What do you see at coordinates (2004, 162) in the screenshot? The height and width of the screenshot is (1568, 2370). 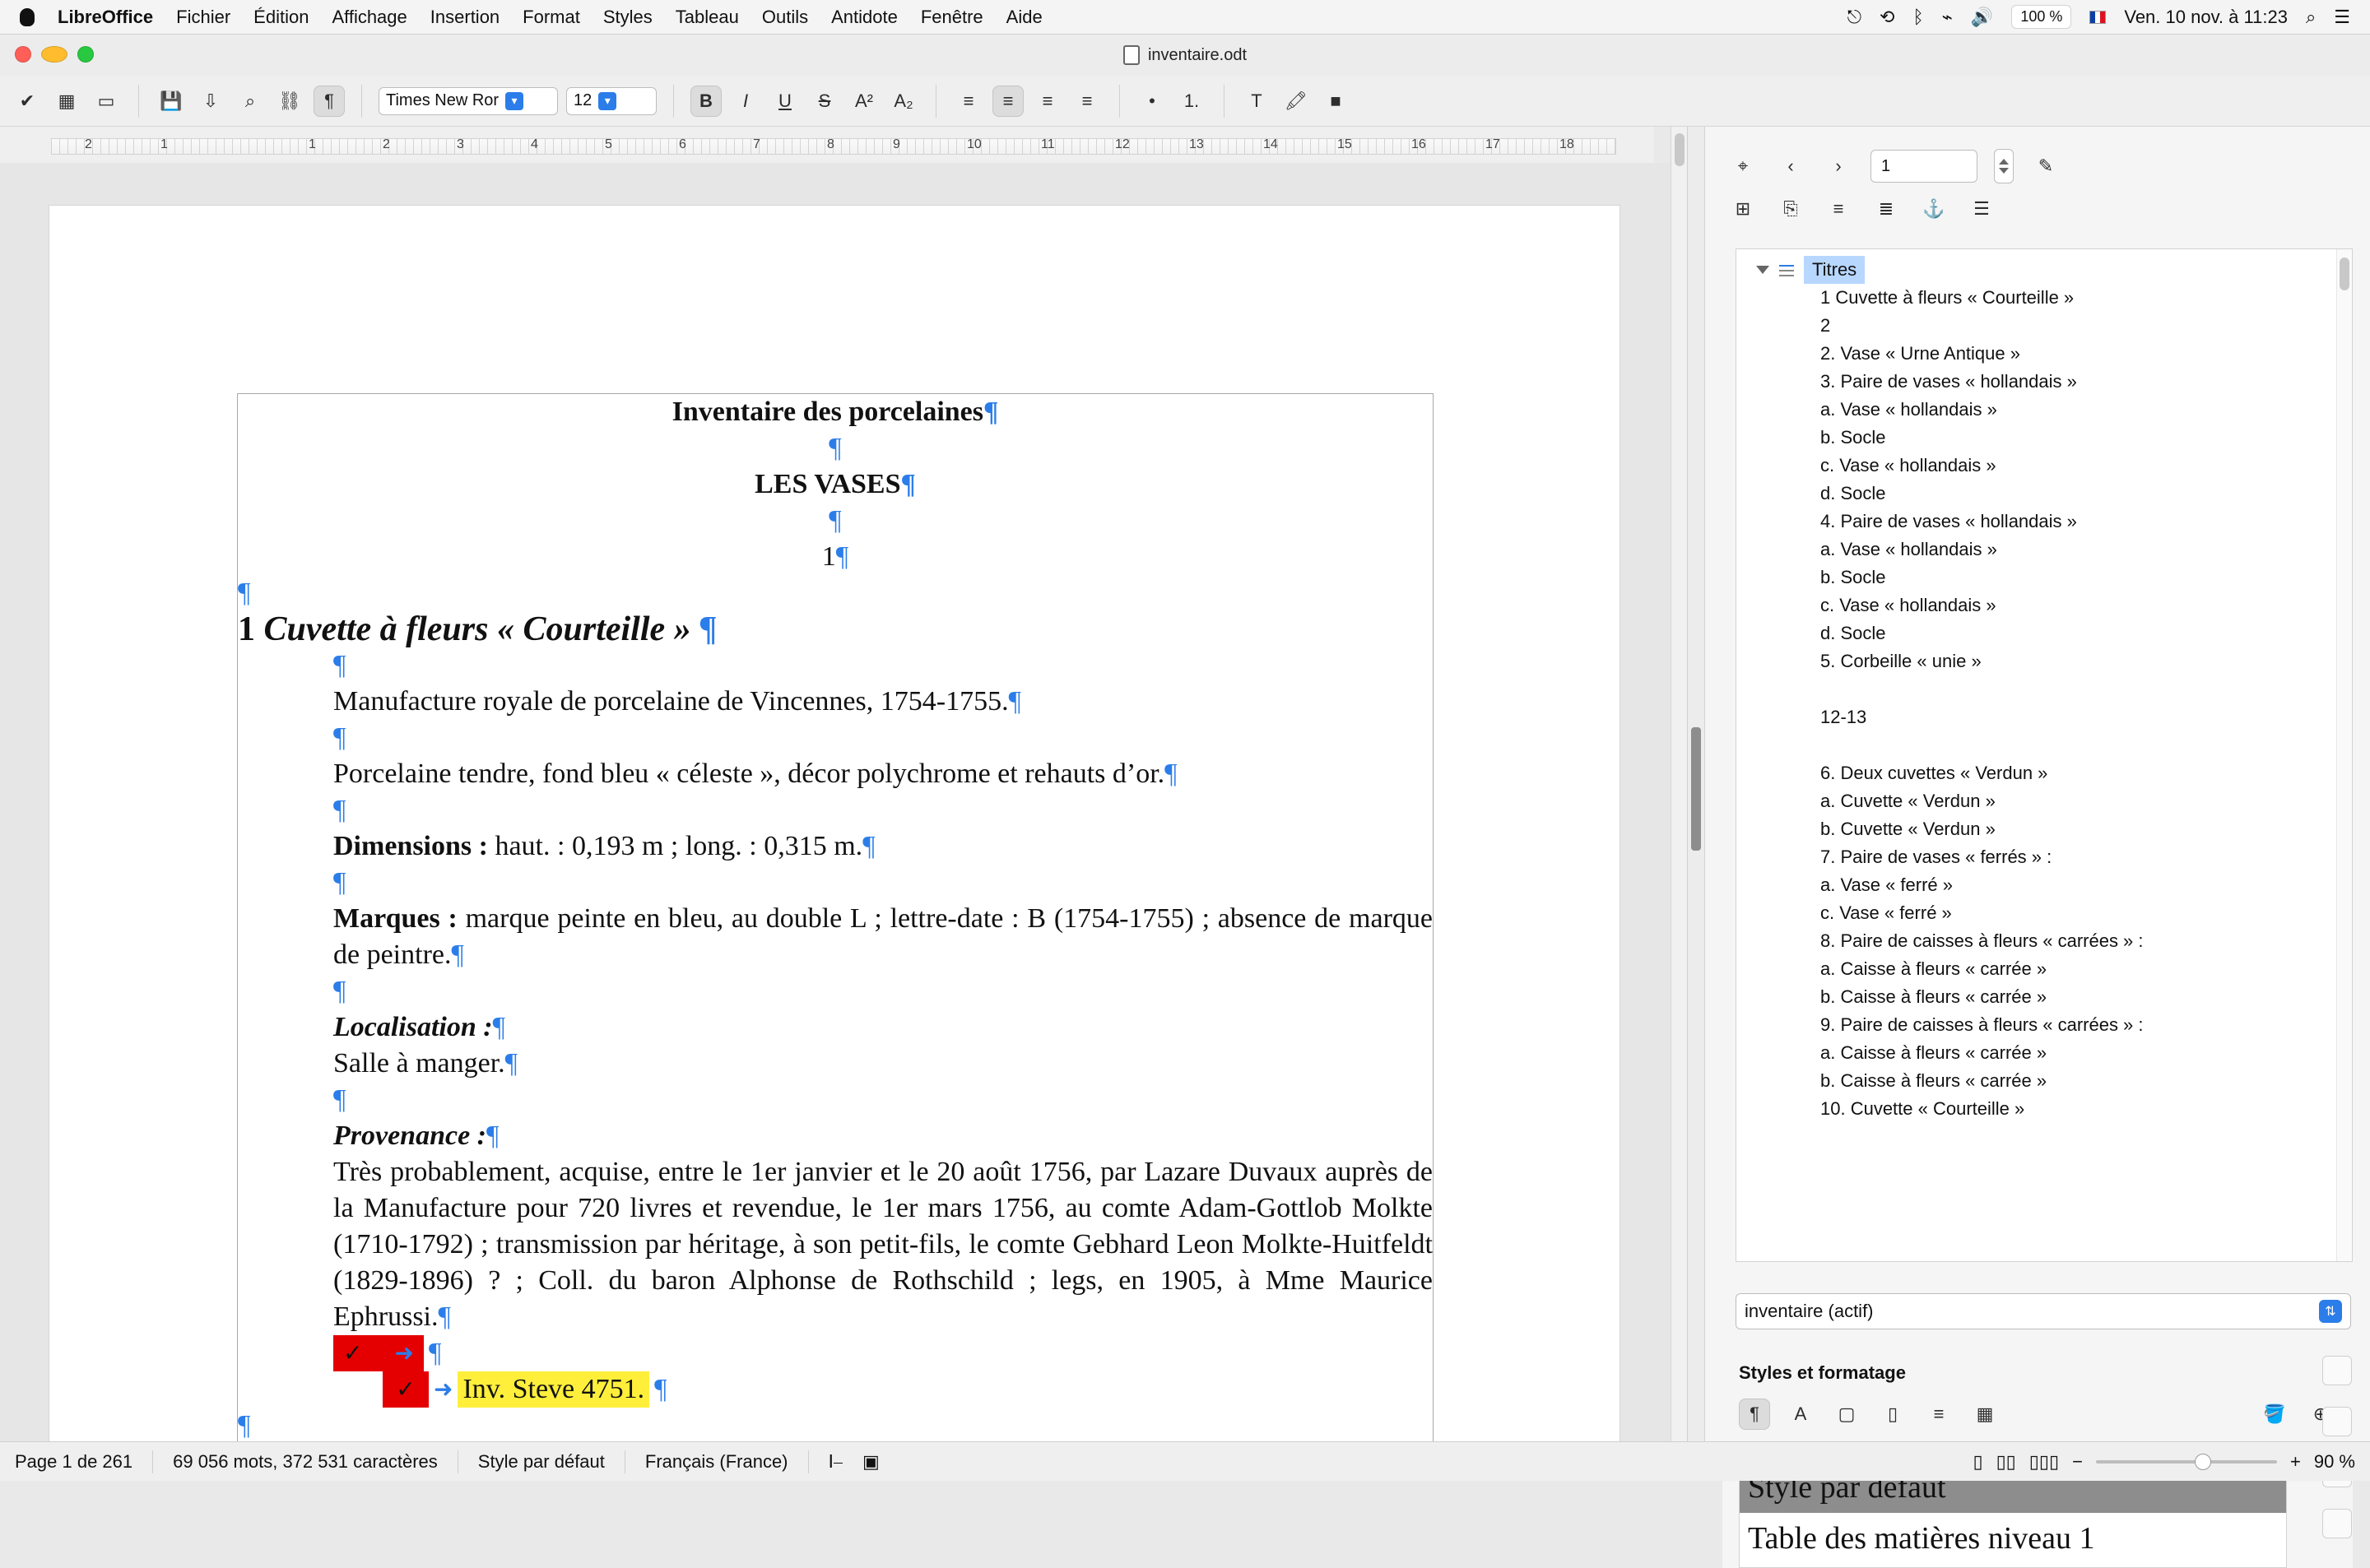 I see `chevron-up-icon` at bounding box center [2004, 162].